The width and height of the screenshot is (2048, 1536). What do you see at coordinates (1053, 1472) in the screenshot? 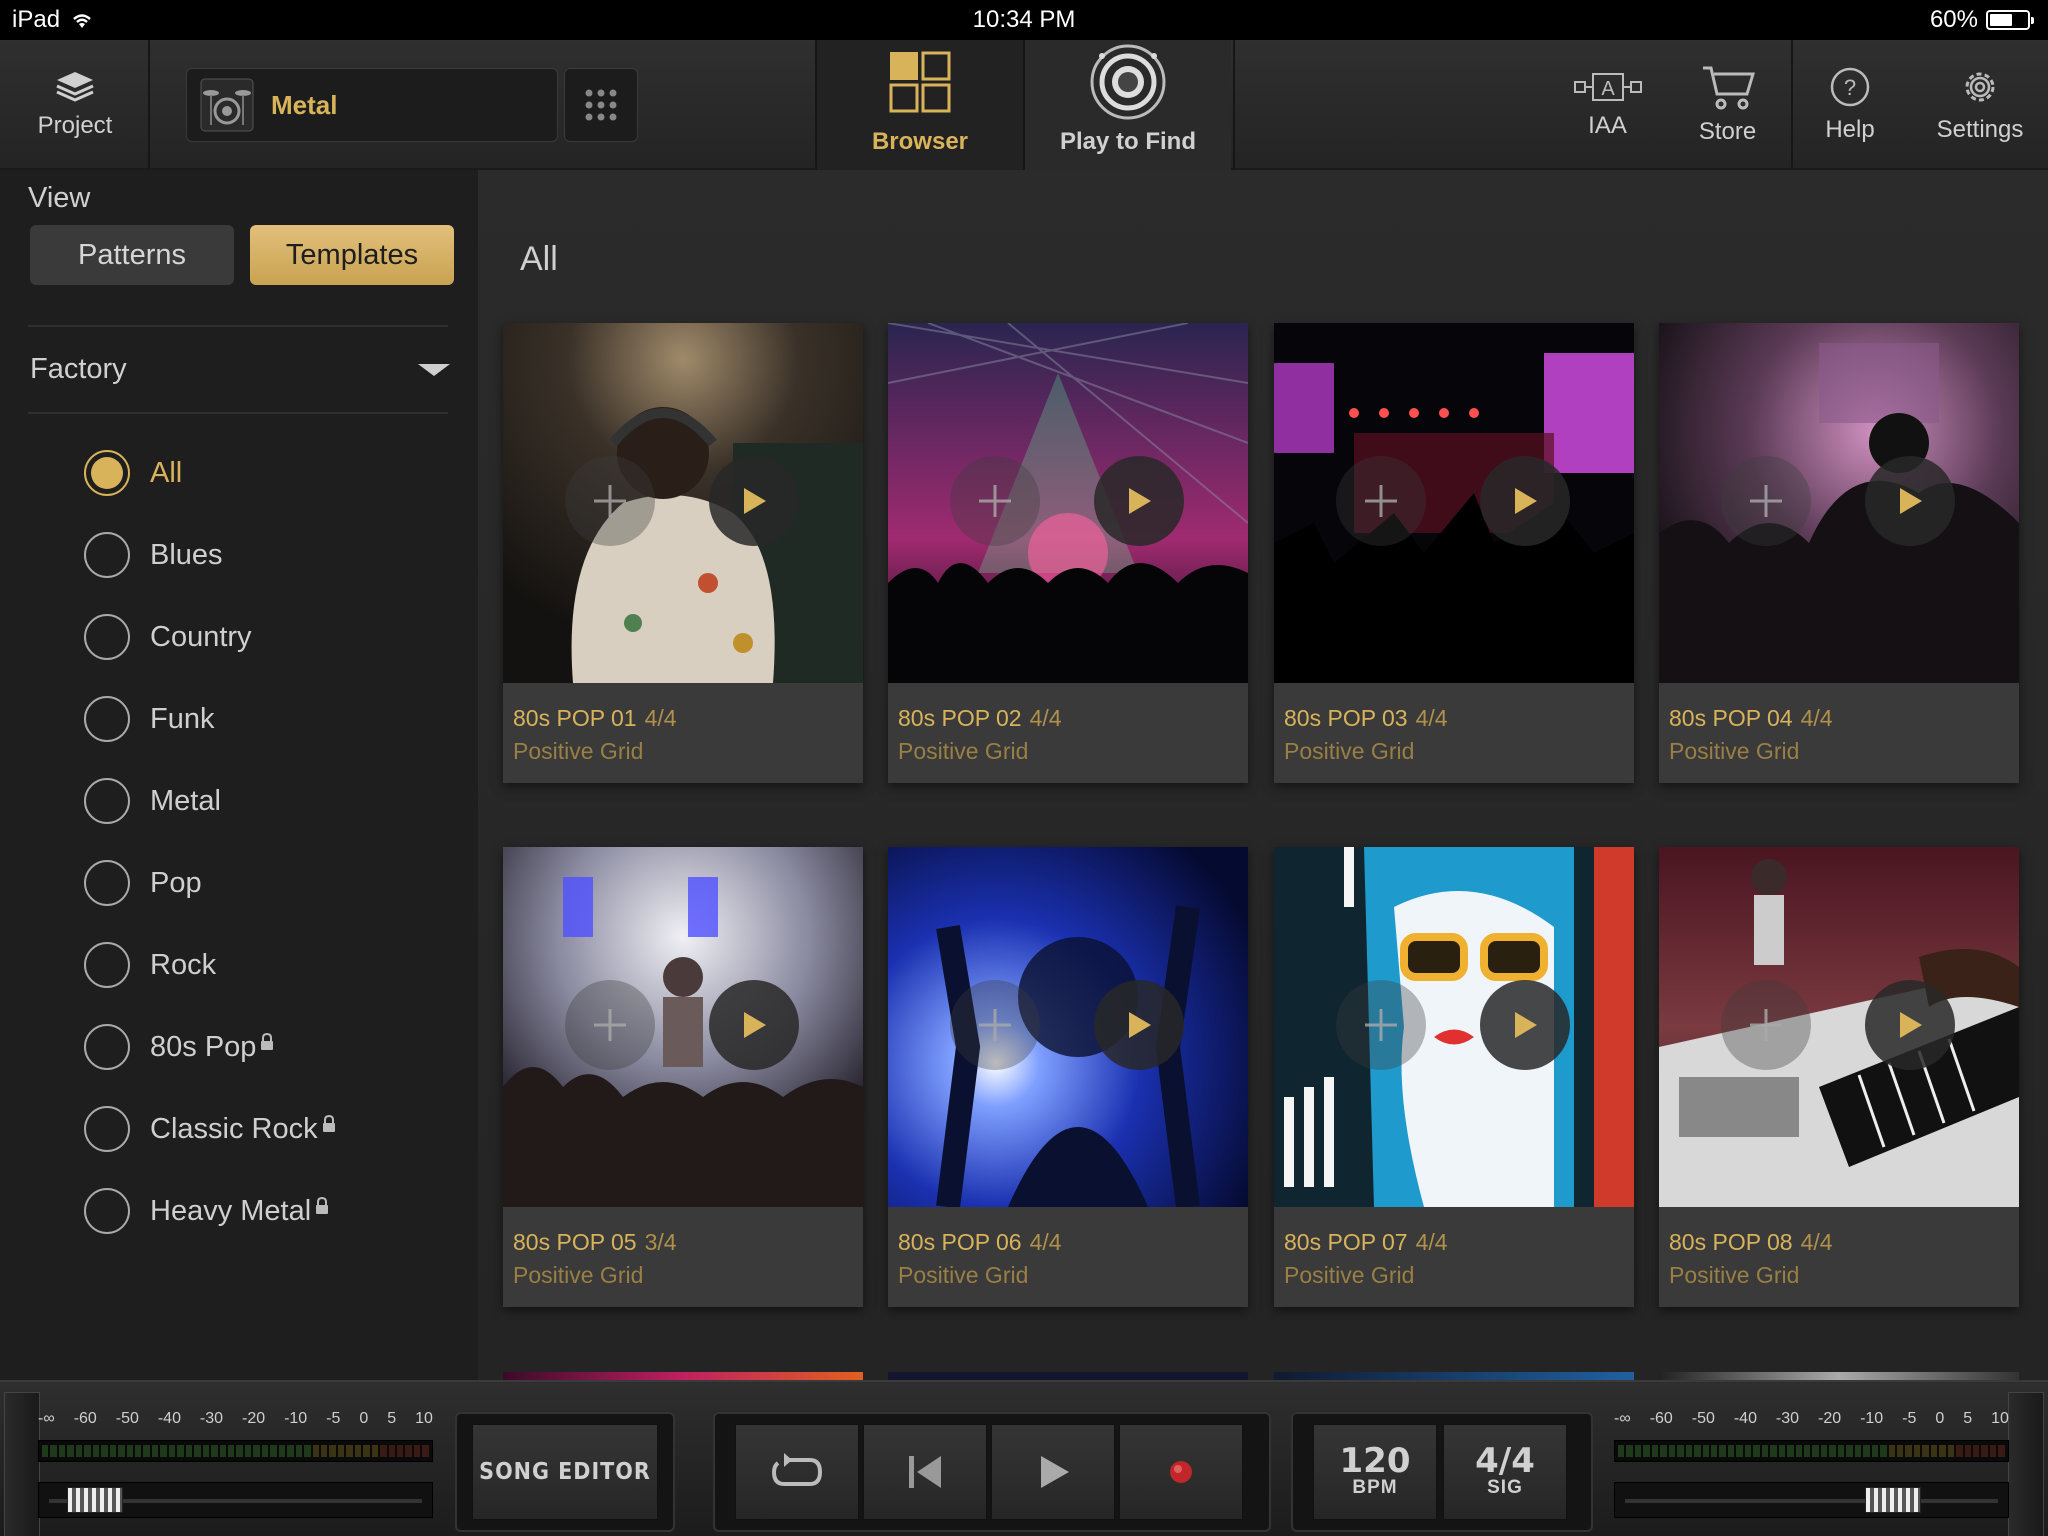
I see `play-button` at bounding box center [1053, 1472].